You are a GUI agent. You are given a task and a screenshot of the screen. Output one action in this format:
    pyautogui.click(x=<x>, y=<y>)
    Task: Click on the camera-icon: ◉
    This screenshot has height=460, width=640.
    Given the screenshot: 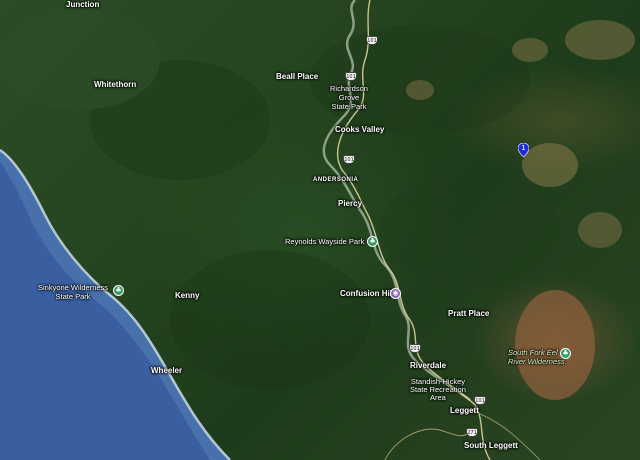 What is the action you would take?
    pyautogui.click(x=395, y=293)
    